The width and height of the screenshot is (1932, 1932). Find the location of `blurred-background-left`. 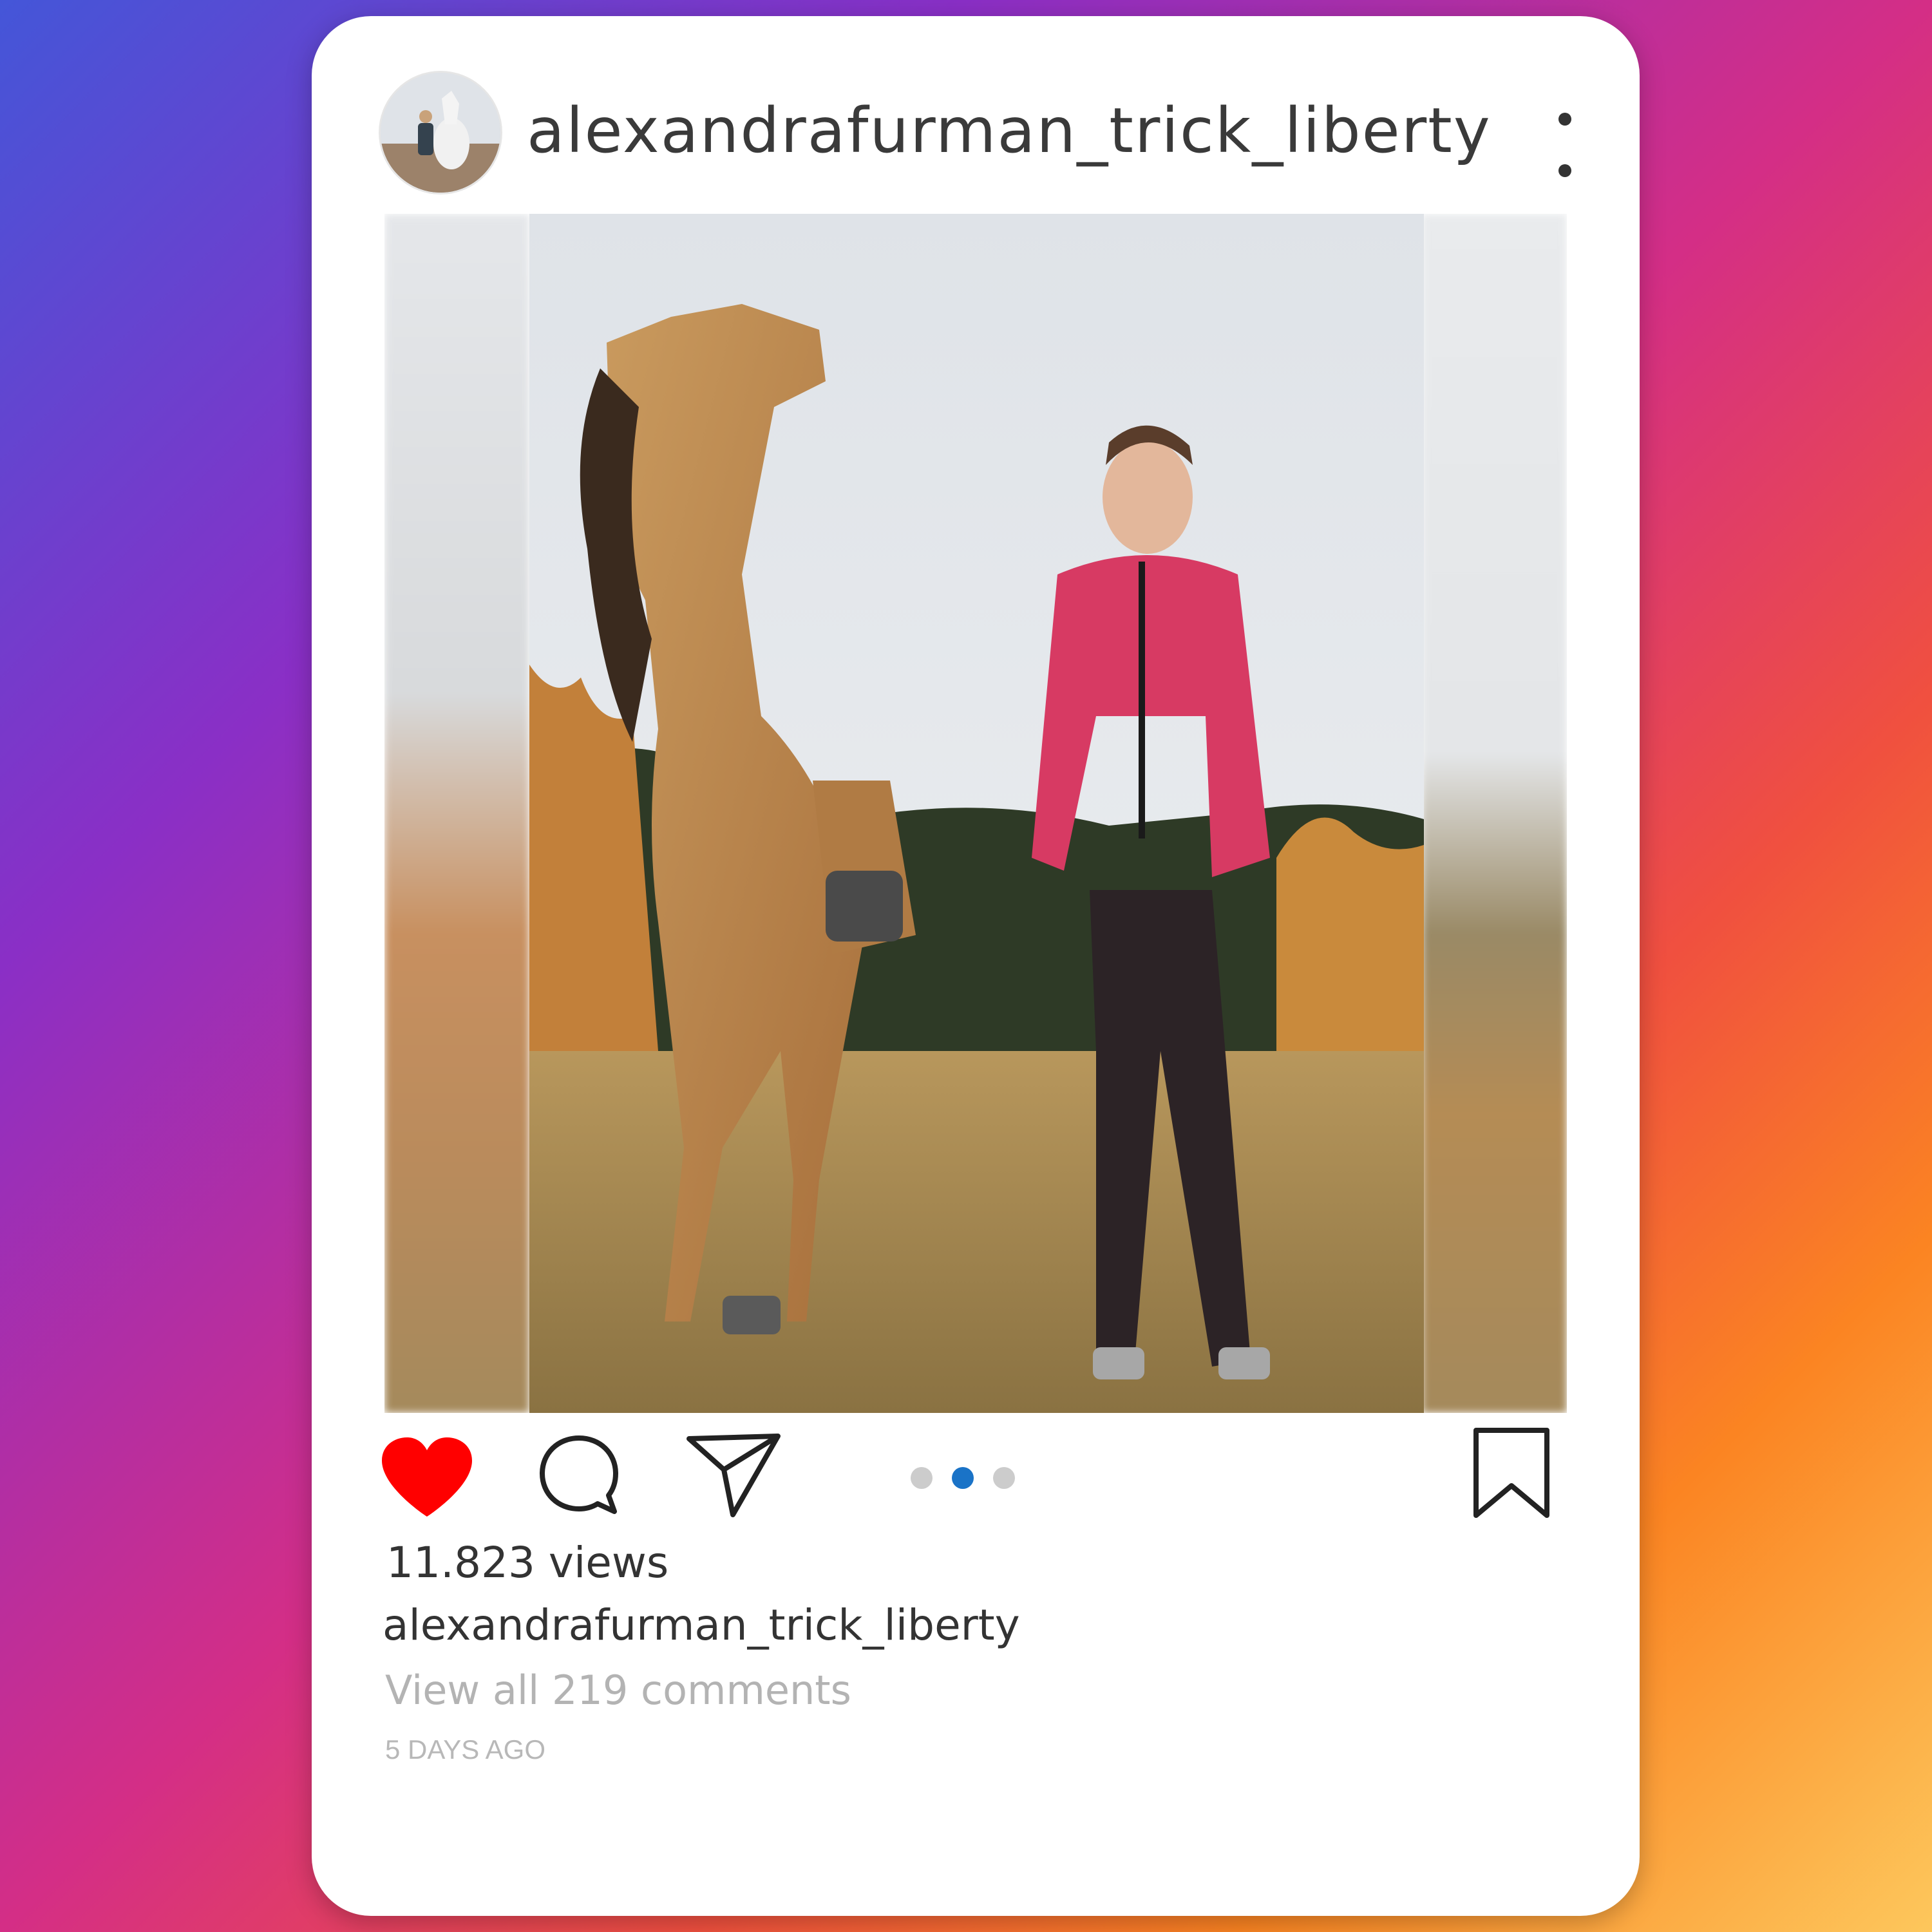

blurred-background-left is located at coordinates (457, 813).